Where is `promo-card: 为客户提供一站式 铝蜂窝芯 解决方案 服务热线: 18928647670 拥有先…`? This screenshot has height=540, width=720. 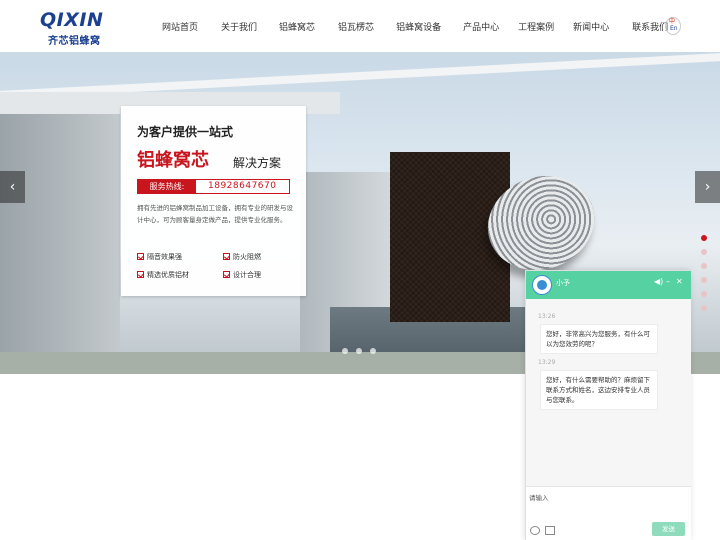
promo-card: 为客户提供一站式 铝蜂窝芯 解决方案 服务热线: 18928647670 拥有先… is located at coordinates (213, 201).